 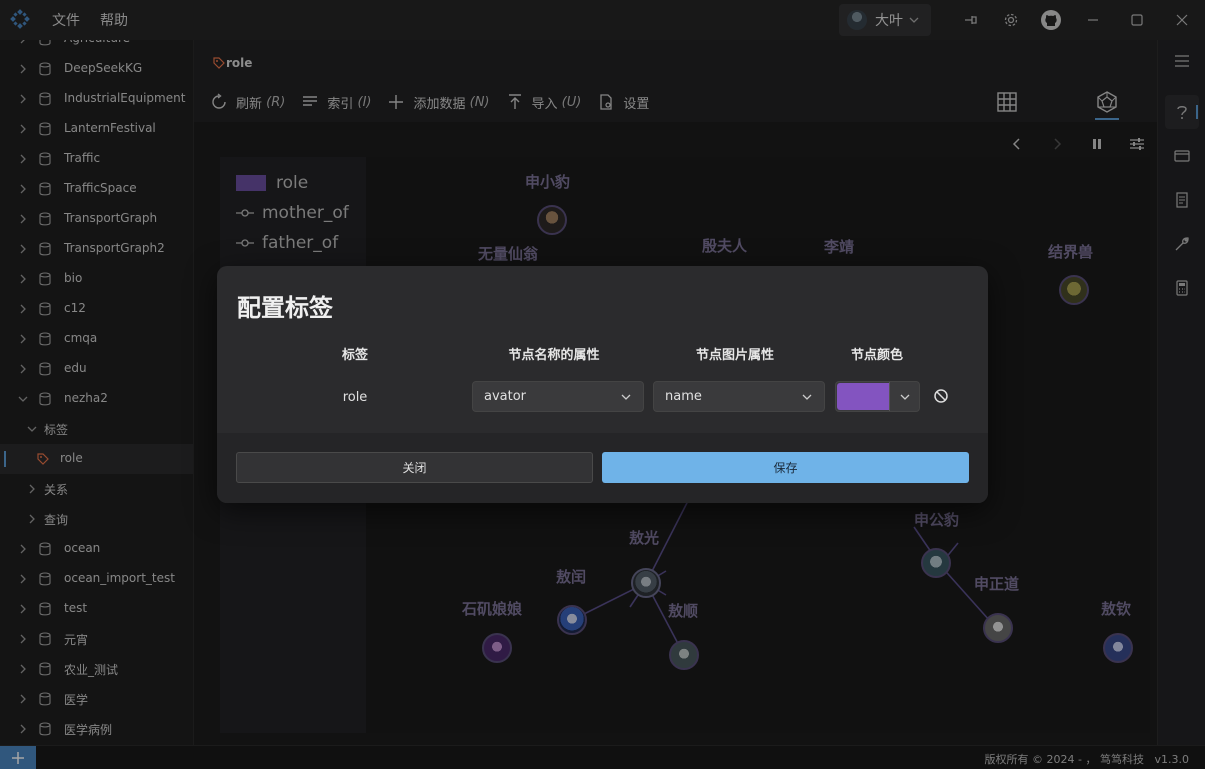 What do you see at coordinates (735, 355) in the screenshot?
I see `column-header-image-prop: 节点图片属性` at bounding box center [735, 355].